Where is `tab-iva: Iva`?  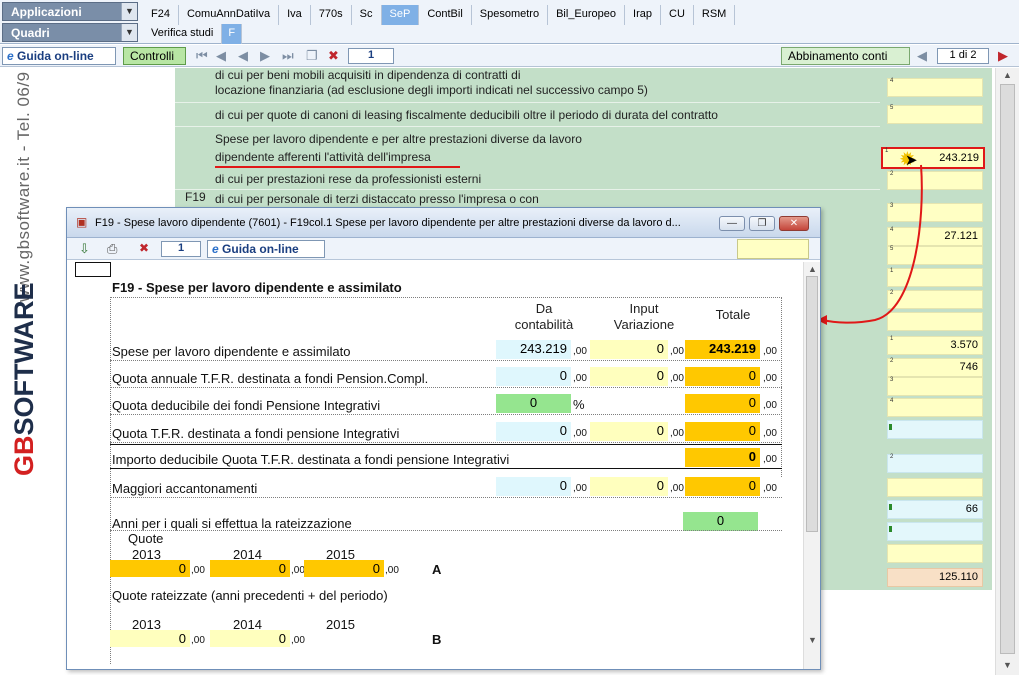
tab-iva: Iva is located at coordinates (295, 15).